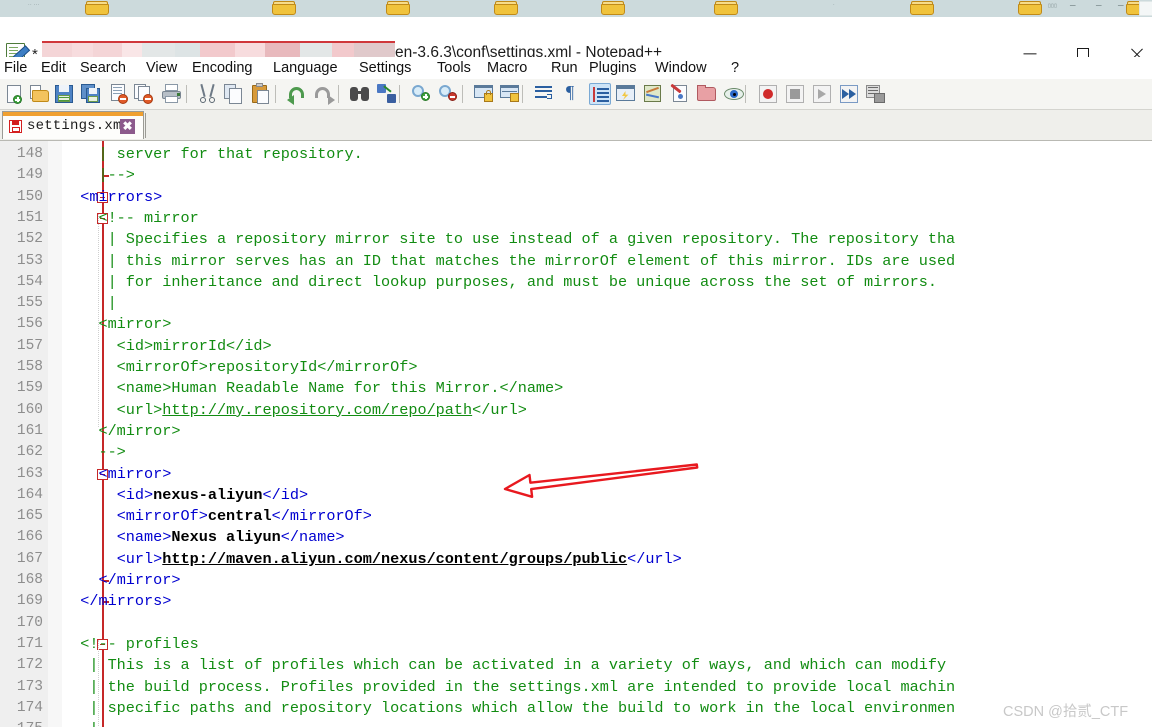  Describe the element at coordinates (34, 5) in the screenshot. I see `background-ghost-text: ·· ···` at that location.